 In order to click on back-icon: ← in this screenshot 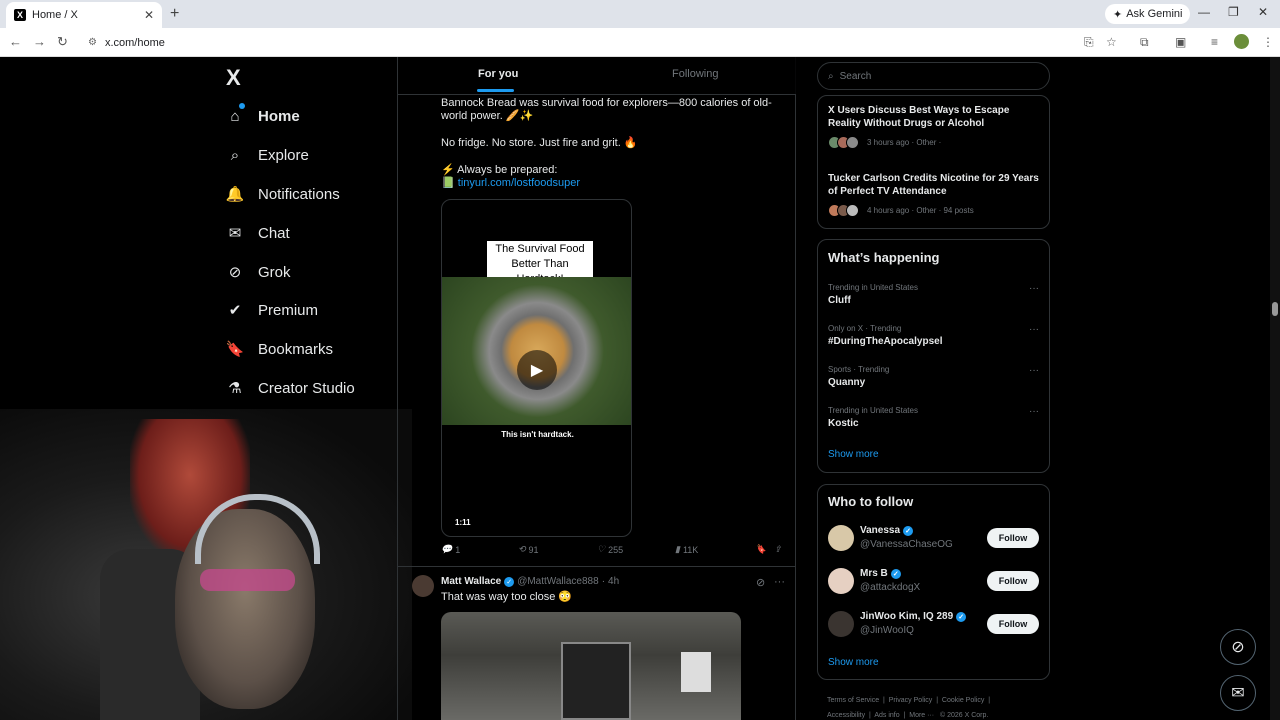, I will do `click(15, 41)`.